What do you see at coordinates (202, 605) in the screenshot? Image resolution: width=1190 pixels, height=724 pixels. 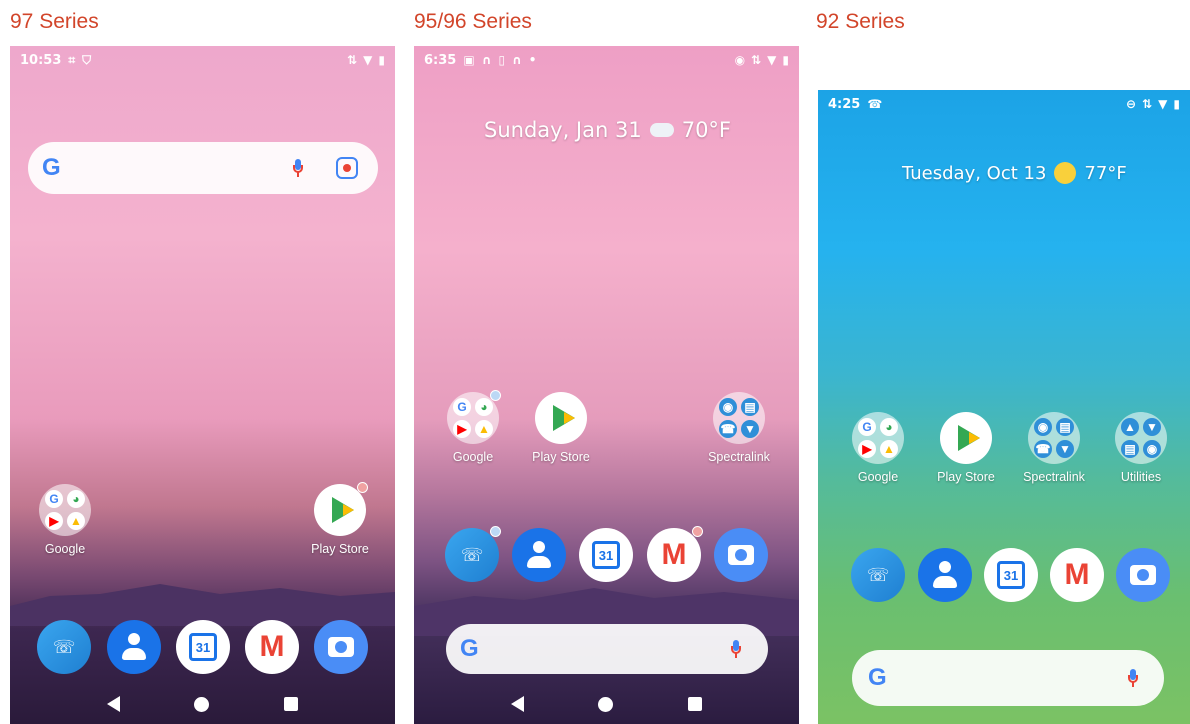 I see `mountain-silhouette` at bounding box center [202, 605].